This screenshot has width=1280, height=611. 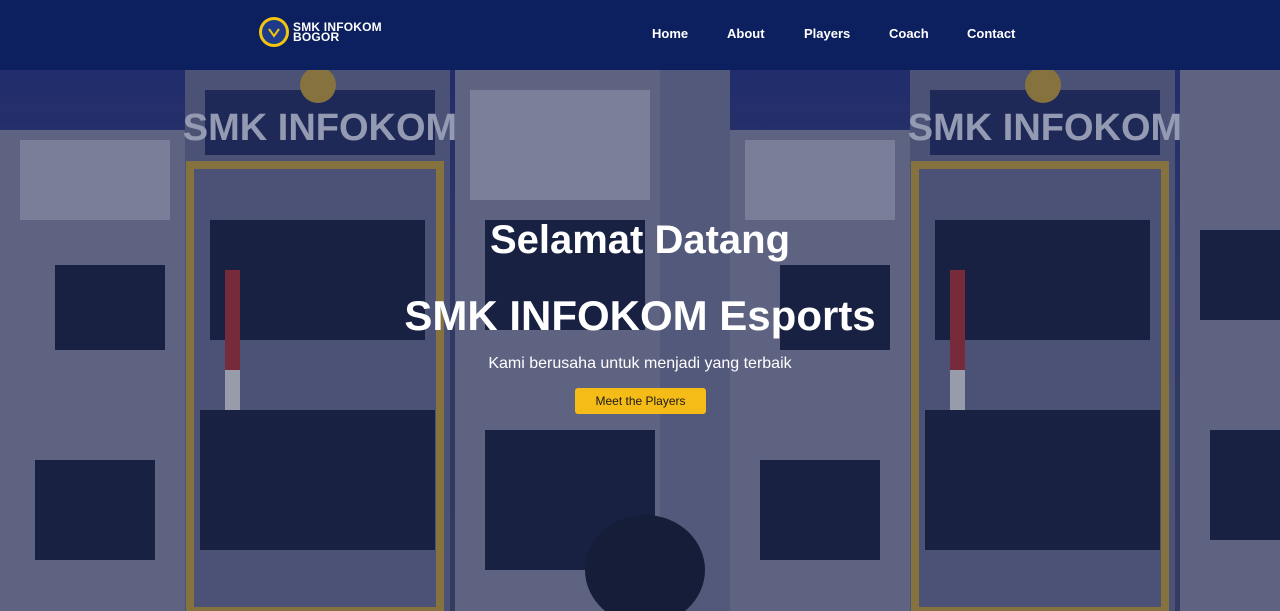 I want to click on hero-subtitle: SMK INFOKOM Esports, so click(x=640, y=315).